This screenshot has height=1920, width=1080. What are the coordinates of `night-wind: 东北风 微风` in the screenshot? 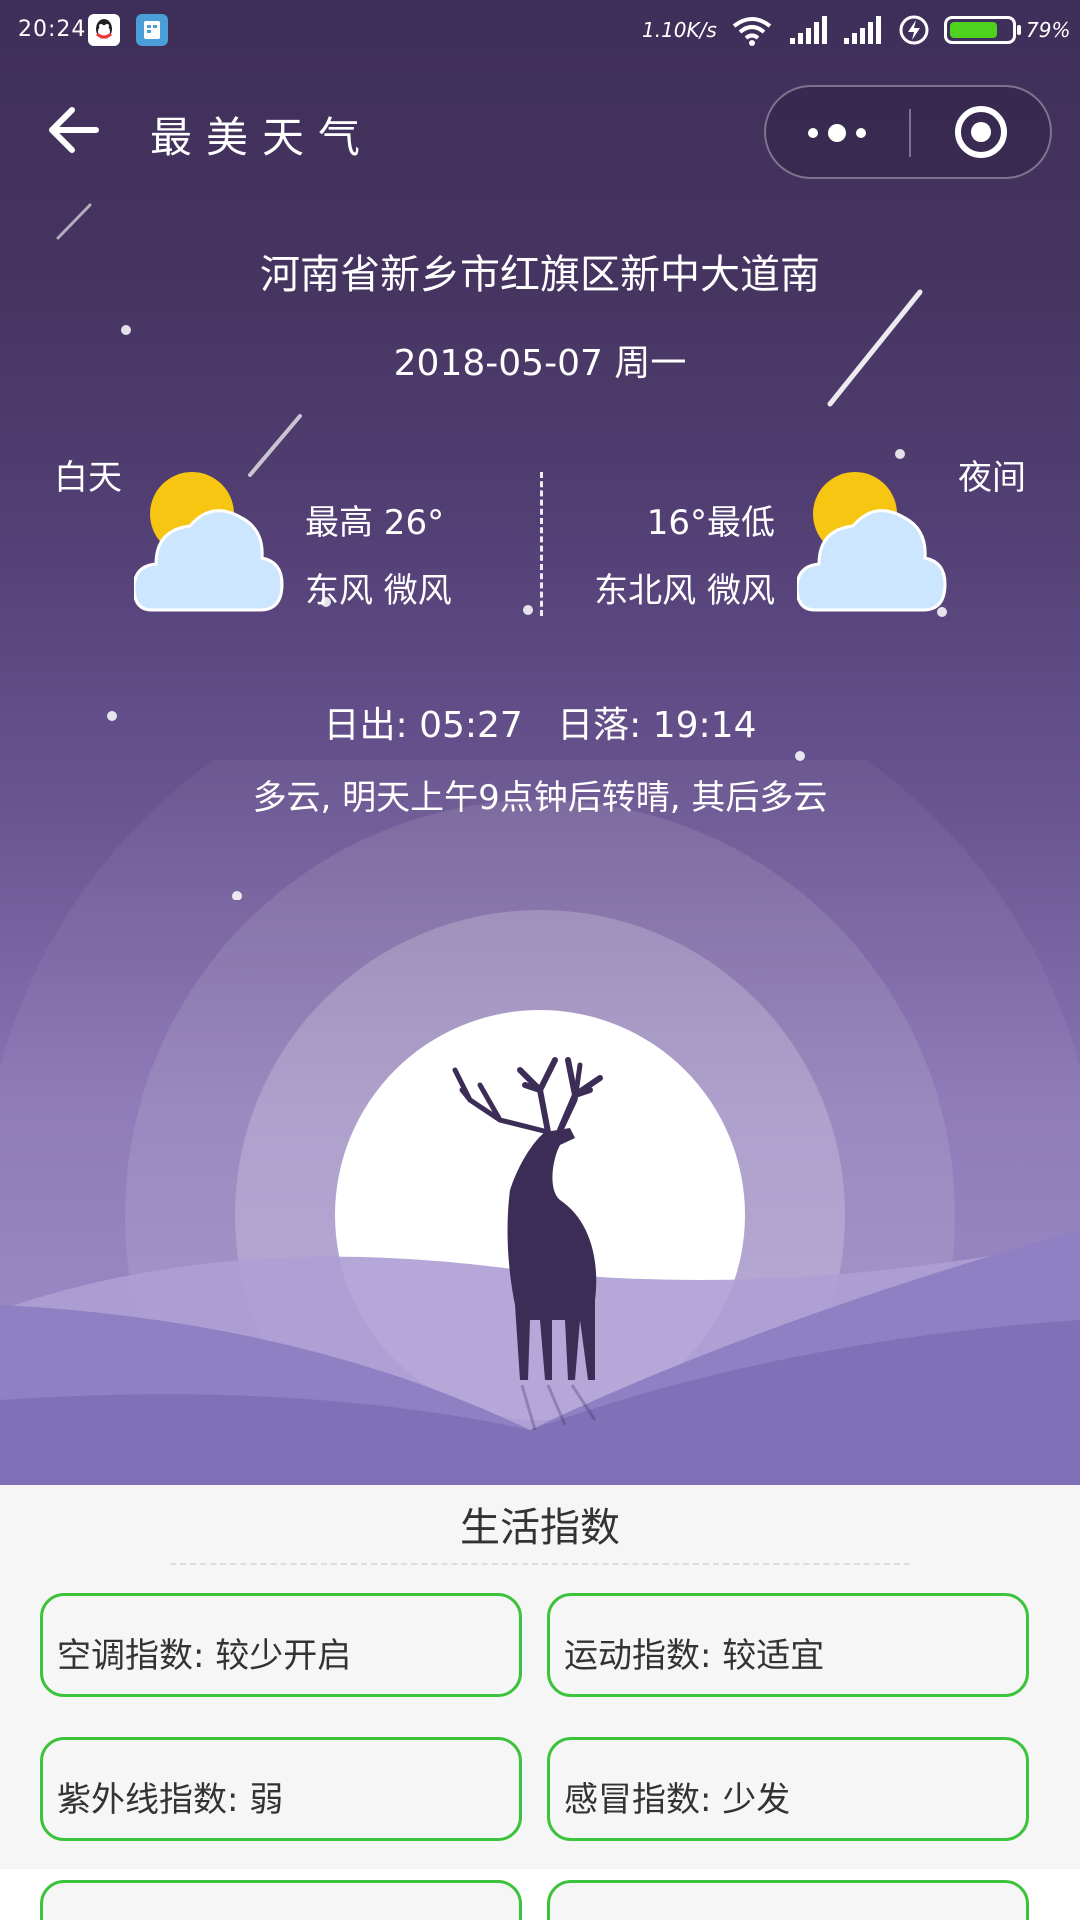 It's located at (684, 591).